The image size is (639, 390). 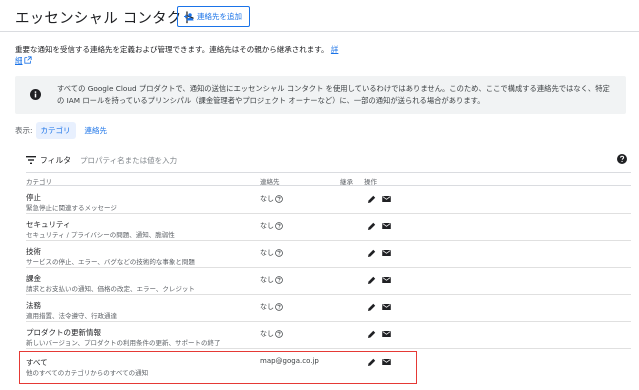 What do you see at coordinates (622, 159) in the screenshot?
I see `help-icon` at bounding box center [622, 159].